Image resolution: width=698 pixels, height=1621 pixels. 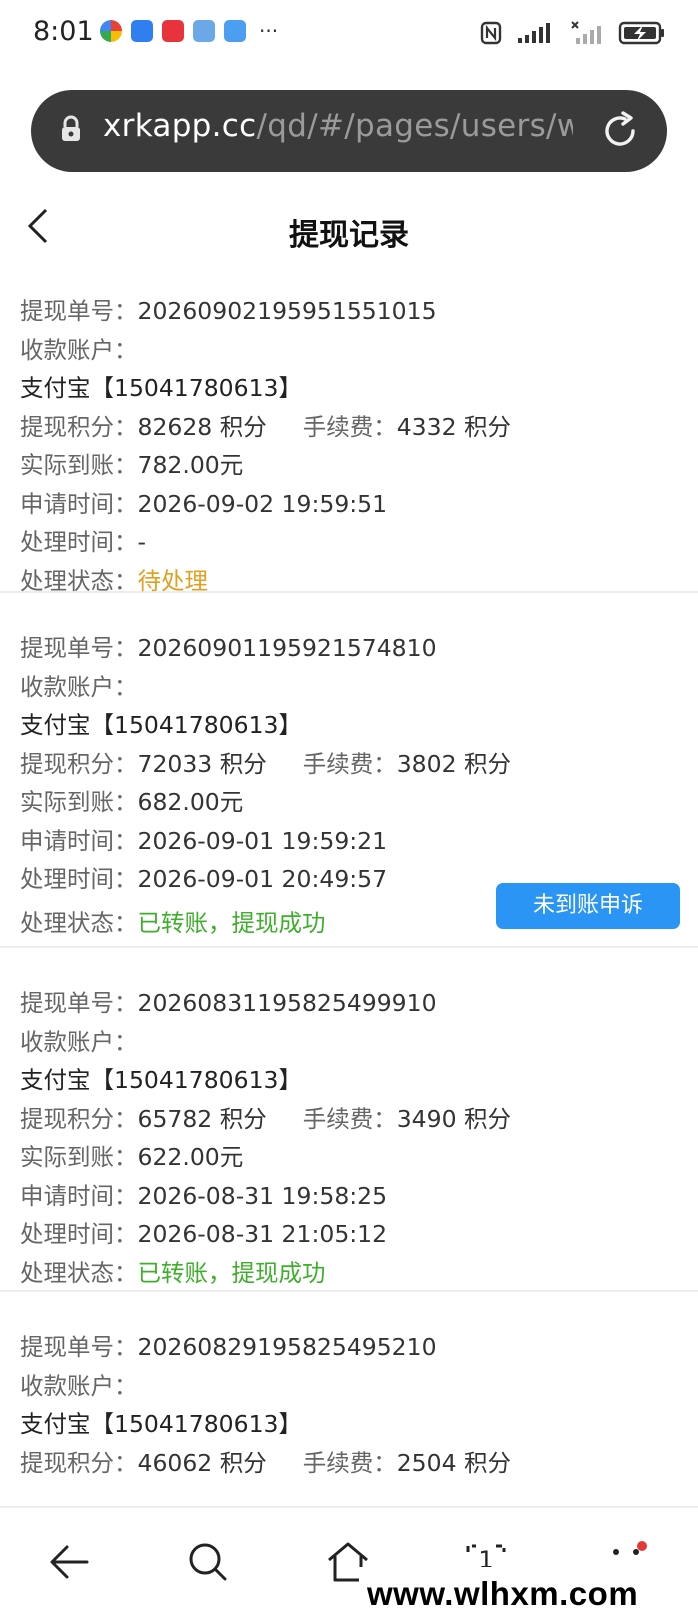 I want to click on status-row: 处理状态：已转账，提现成功, so click(x=359, y=1273).